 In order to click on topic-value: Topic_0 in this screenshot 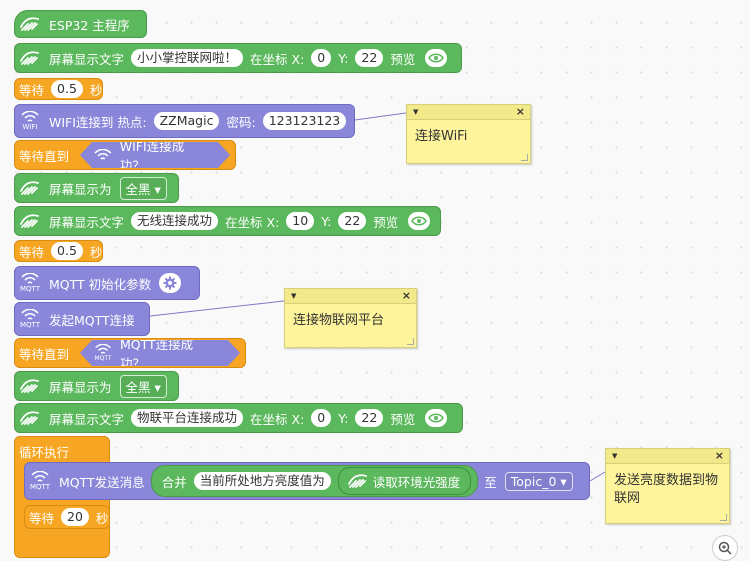, I will do `click(533, 481)`.